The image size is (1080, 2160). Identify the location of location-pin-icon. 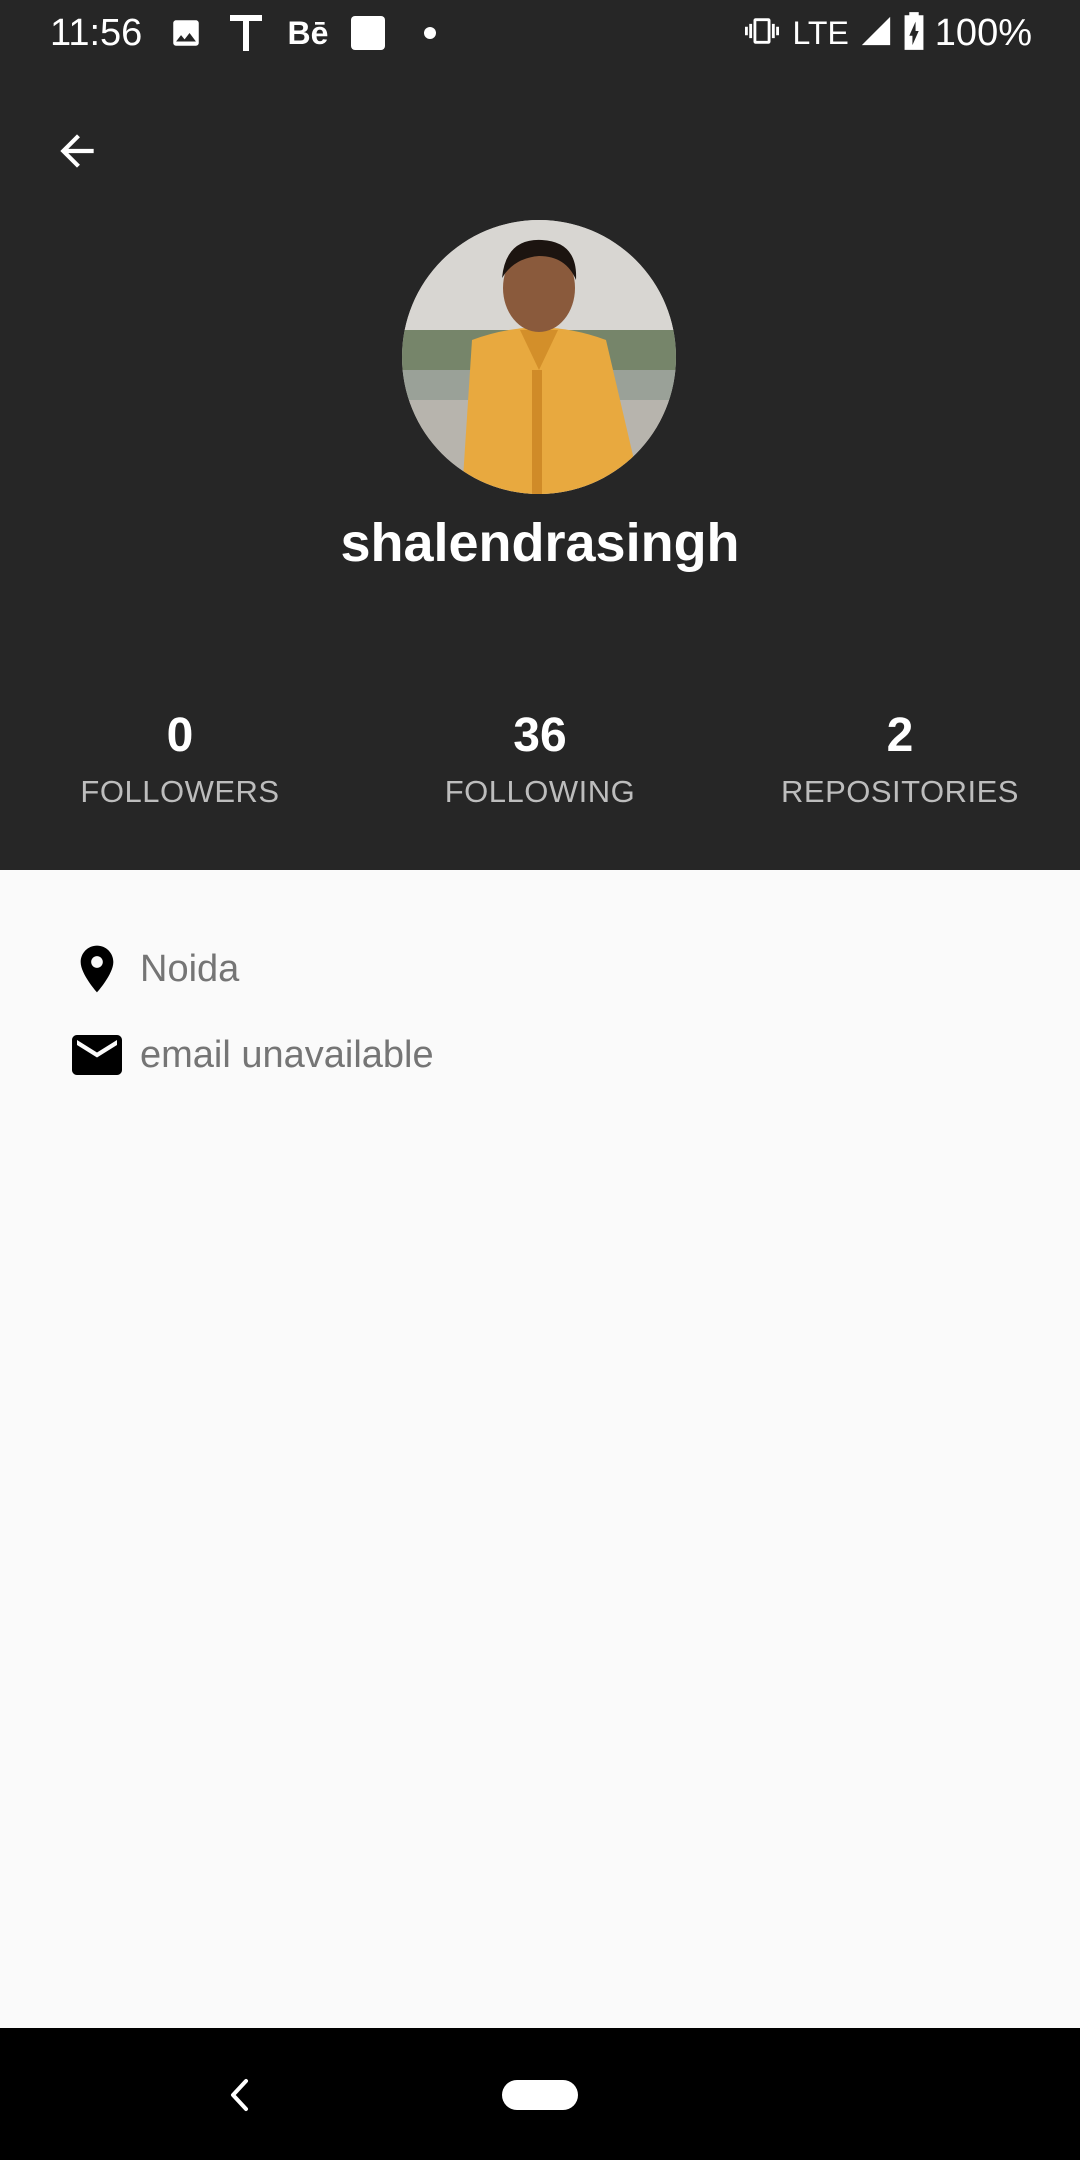
(97, 969).